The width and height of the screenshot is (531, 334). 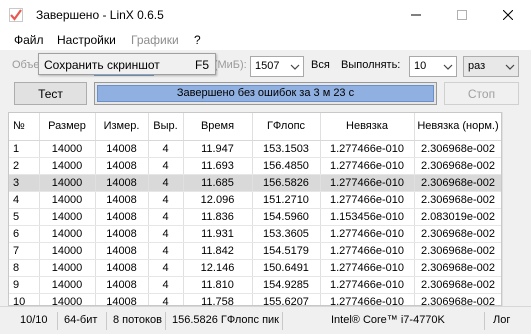 What do you see at coordinates (218, 127) in the screenshot?
I see `column-header: Время` at bounding box center [218, 127].